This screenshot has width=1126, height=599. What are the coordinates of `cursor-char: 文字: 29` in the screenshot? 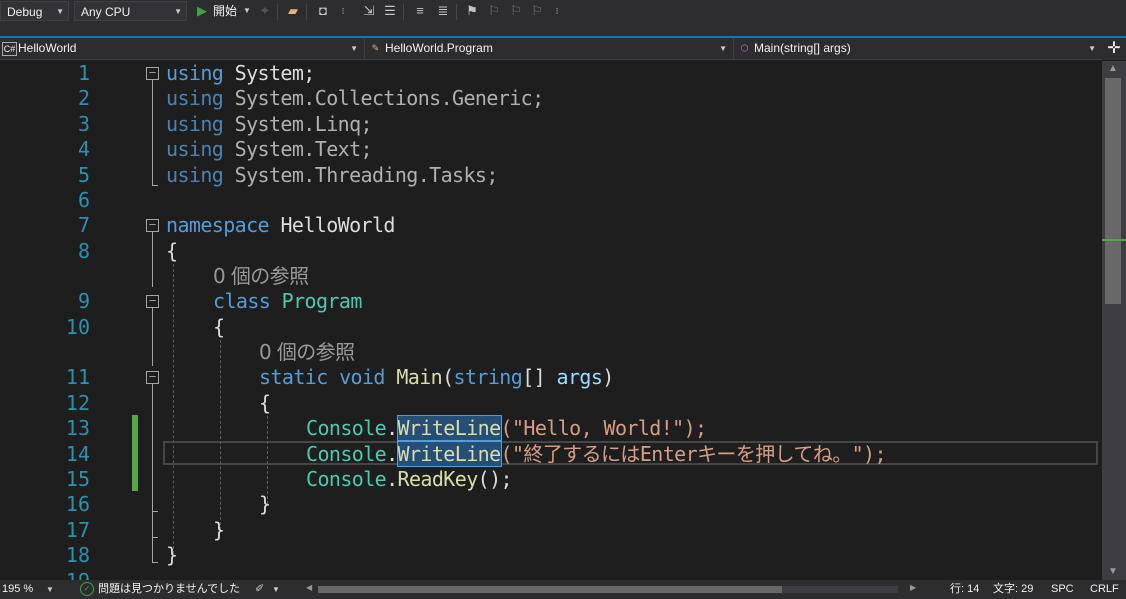 It's located at (1013, 589).